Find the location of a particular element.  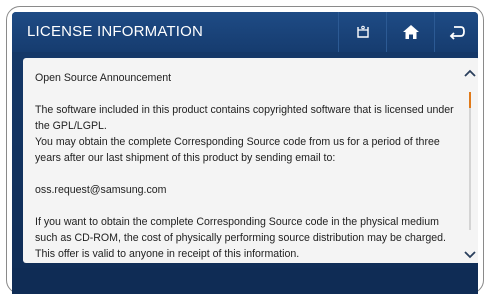

page-title: LICENSE INFORMATION is located at coordinates (115, 31).